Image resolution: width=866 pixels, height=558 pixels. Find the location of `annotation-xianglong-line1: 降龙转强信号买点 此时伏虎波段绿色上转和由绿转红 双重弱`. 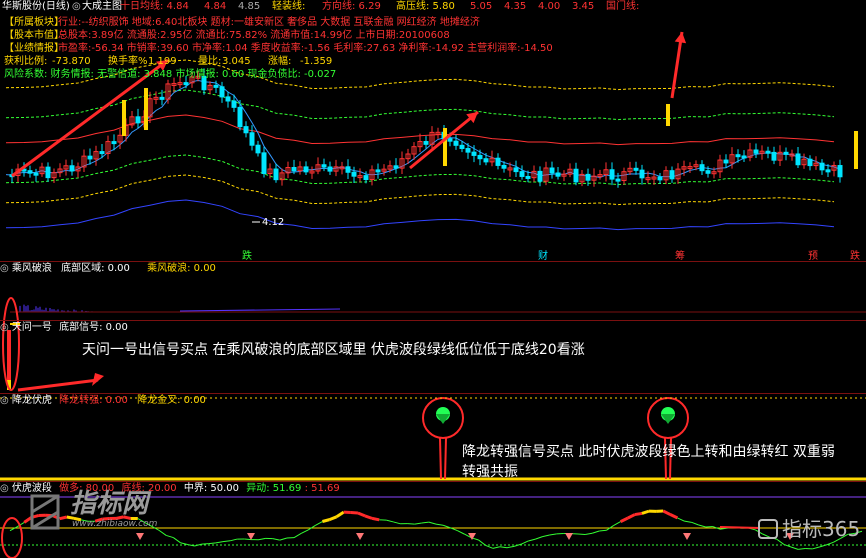

annotation-xianglong-line1: 降龙转强信号买点 此时伏虎波段绿色上转和由绿转红 双重弱 is located at coordinates (648, 452).